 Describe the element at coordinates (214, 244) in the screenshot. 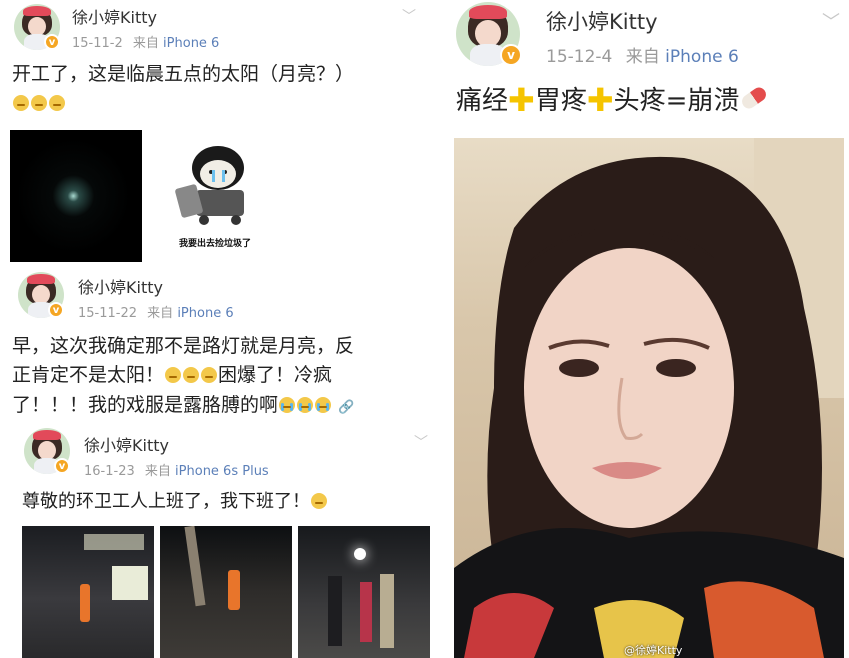

I see `meme-caption: 我要出去捡垃圾了` at that location.